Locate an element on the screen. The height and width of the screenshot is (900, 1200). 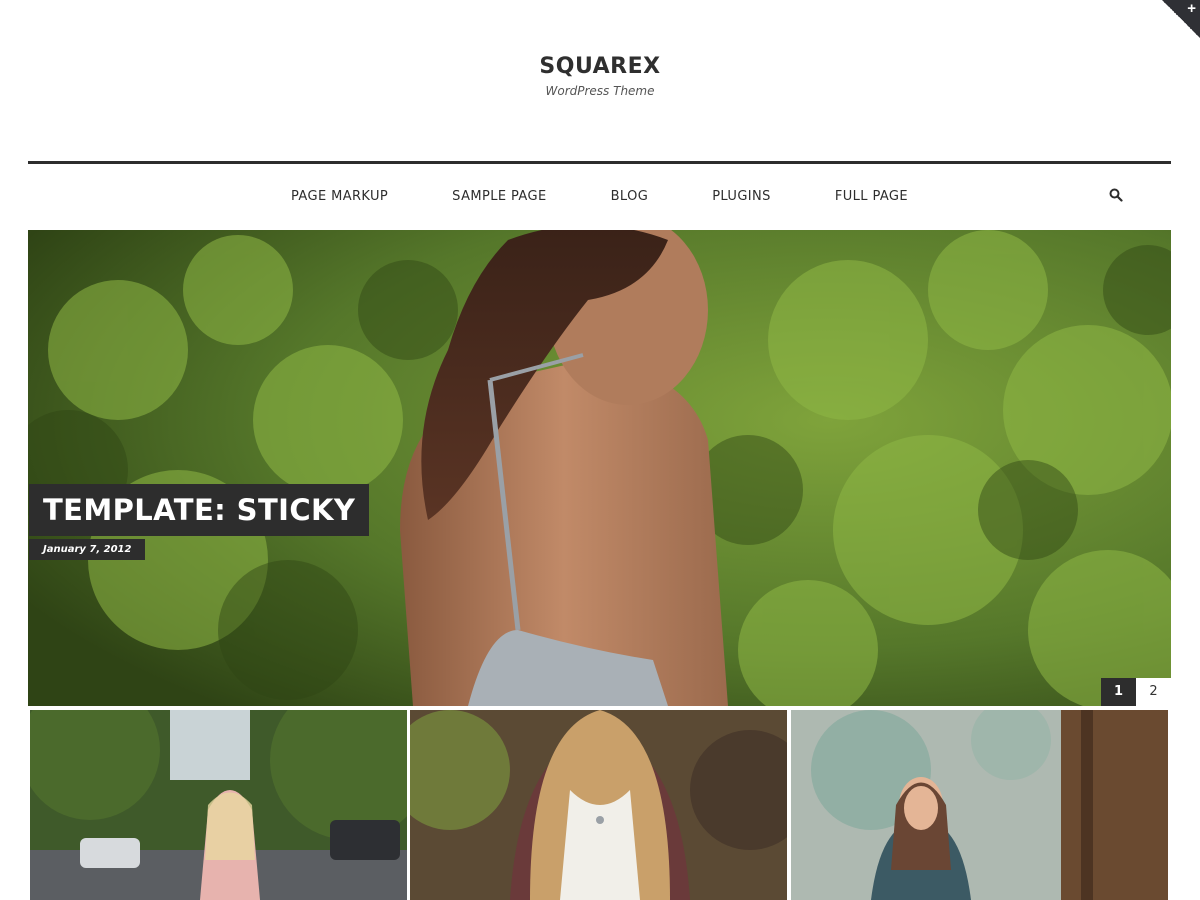
slider-page-1: 1 is located at coordinates (1118, 692).